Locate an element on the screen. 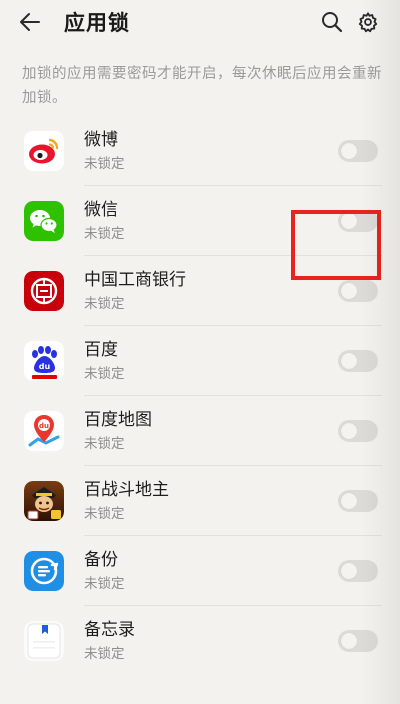 The image size is (400, 704). baidu-map-icon: du is located at coordinates (44, 431).